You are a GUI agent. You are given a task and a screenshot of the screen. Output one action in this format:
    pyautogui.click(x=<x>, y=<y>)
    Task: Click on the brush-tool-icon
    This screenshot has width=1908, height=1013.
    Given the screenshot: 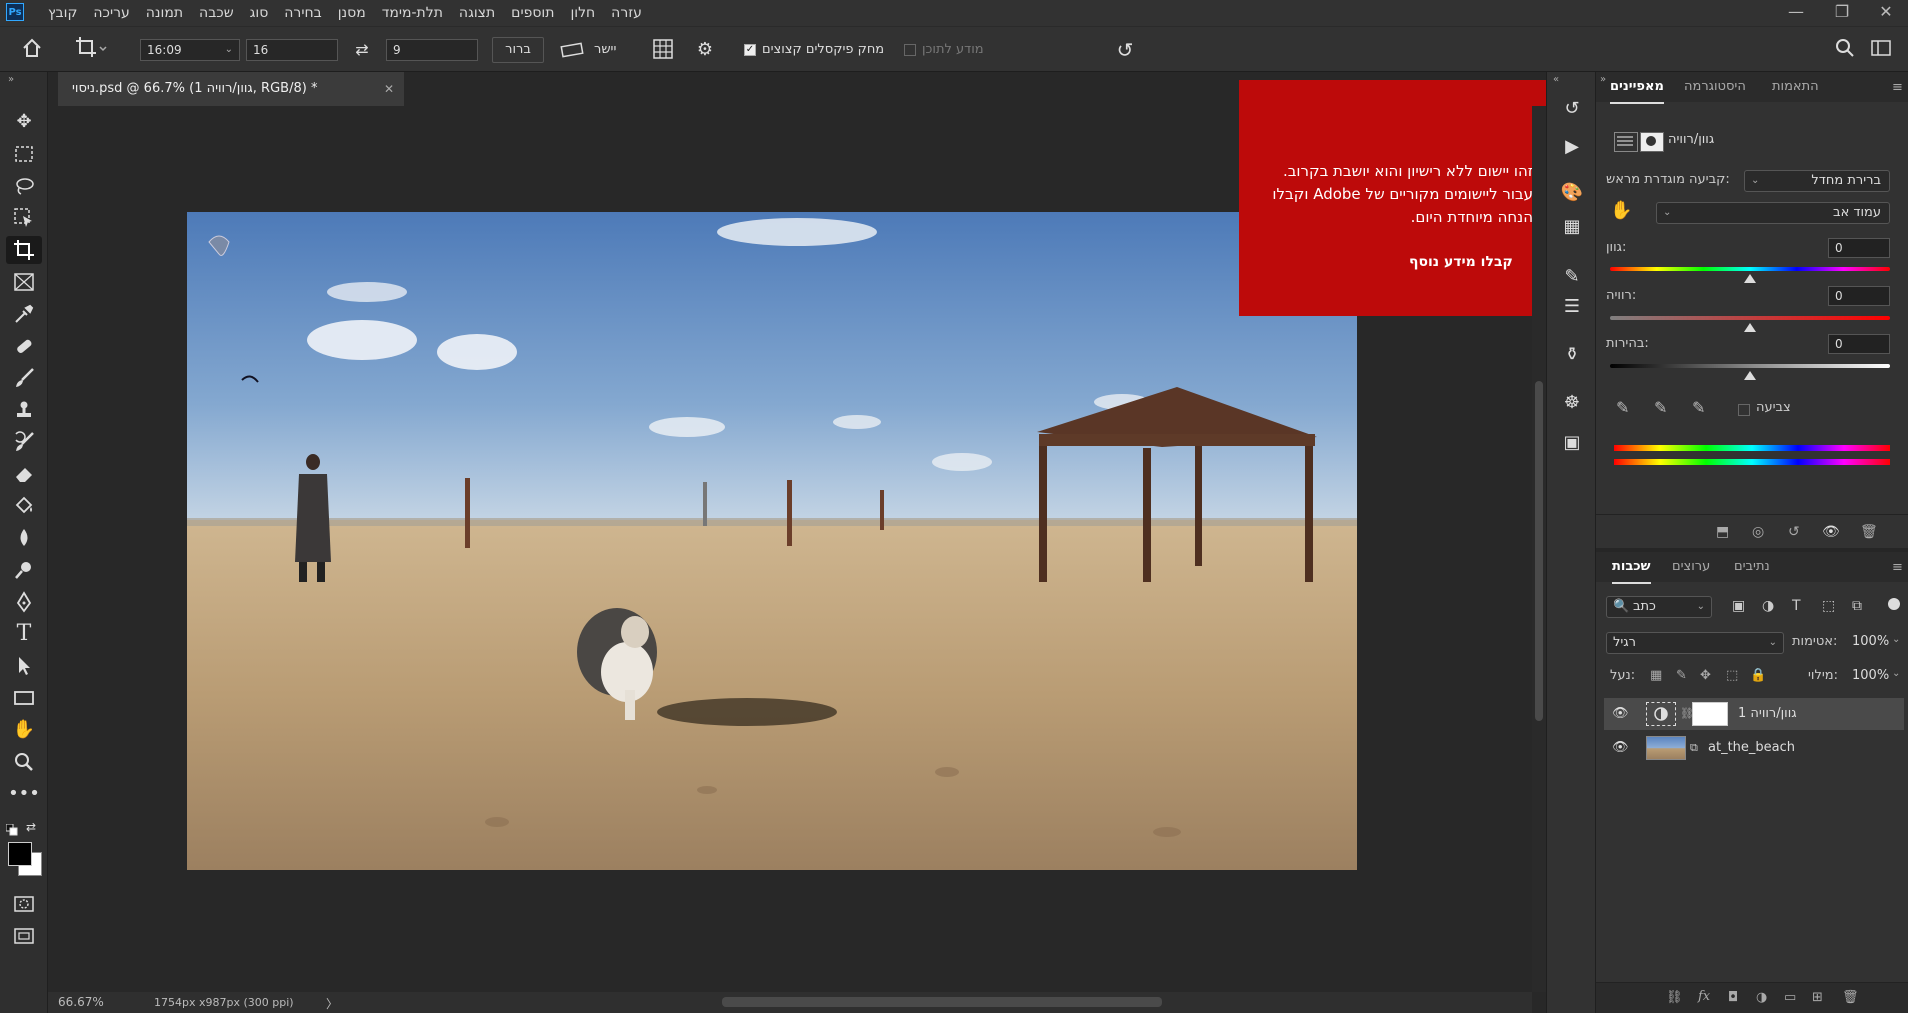 What is the action you would take?
    pyautogui.click(x=24, y=378)
    